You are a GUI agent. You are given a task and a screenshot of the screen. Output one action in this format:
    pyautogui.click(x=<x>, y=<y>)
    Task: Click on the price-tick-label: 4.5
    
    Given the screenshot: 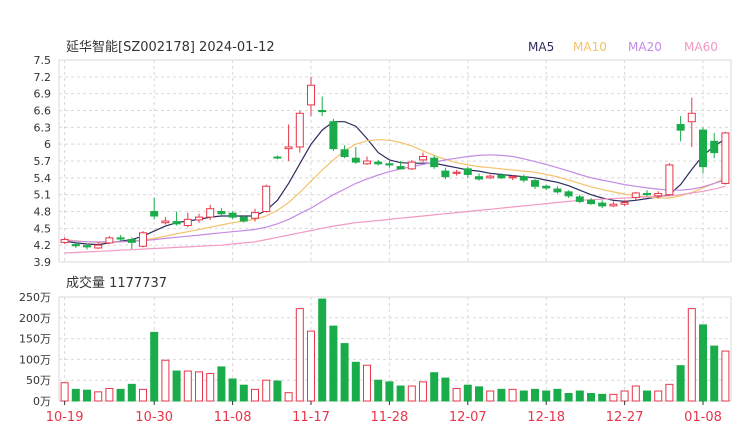 What is the action you would take?
    pyautogui.click(x=43, y=228)
    